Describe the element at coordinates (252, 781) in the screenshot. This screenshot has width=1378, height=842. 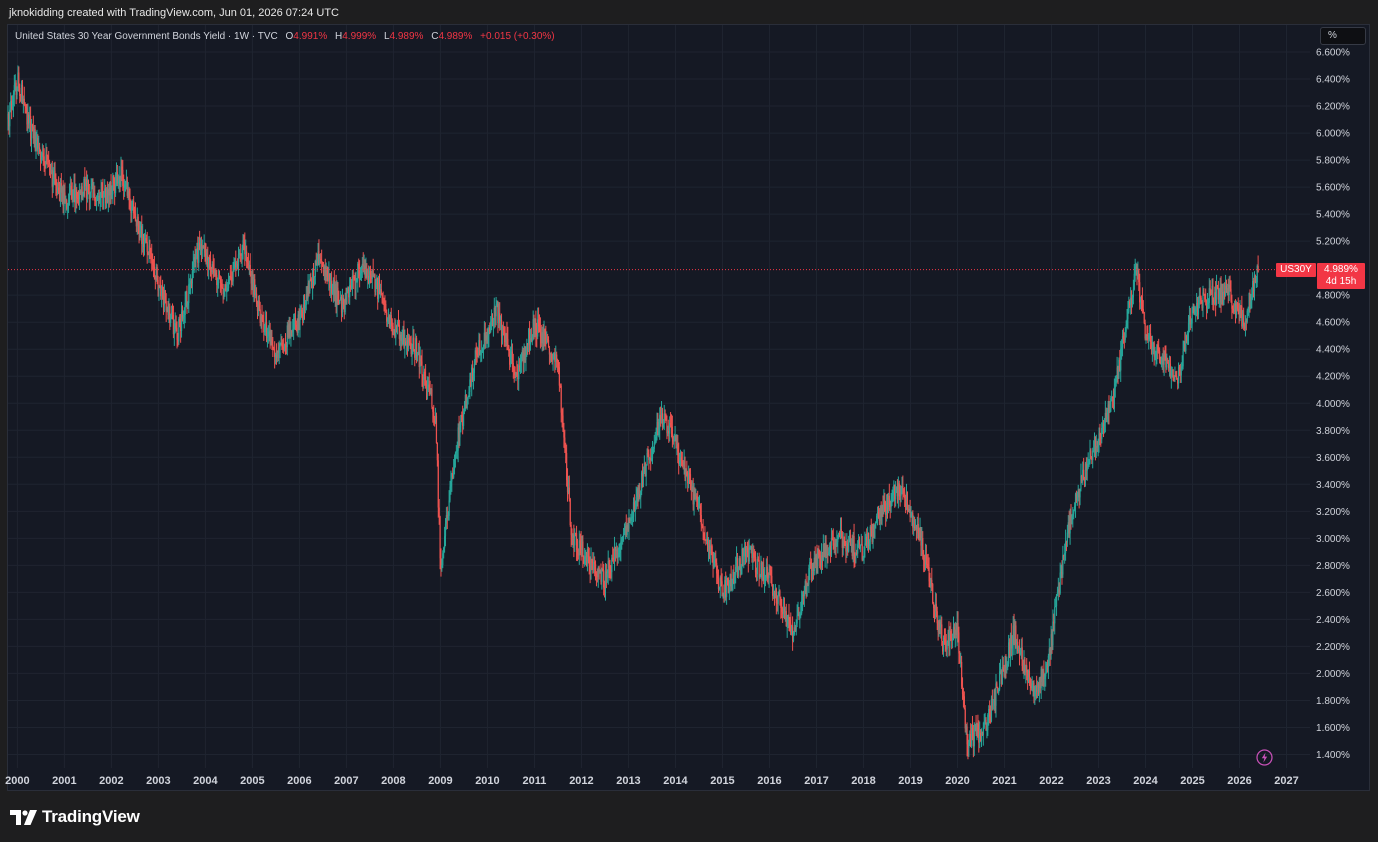
I see `x-tick-label: 2005` at that location.